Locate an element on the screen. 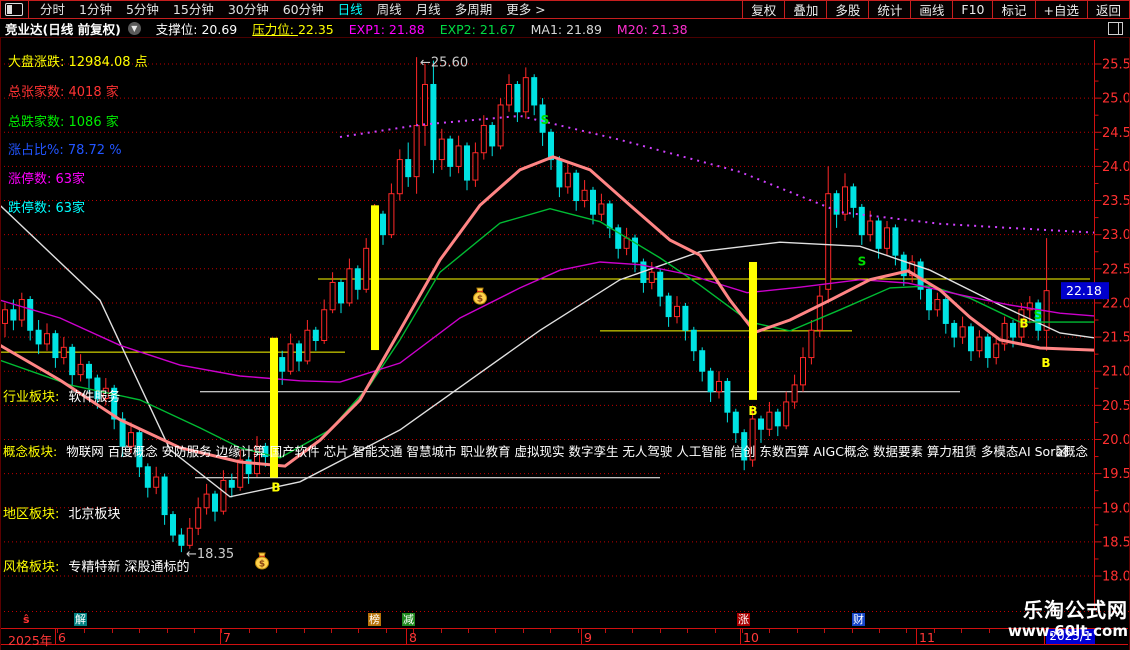  price-axis-label: 19.00 is located at coordinates (1116, 508).